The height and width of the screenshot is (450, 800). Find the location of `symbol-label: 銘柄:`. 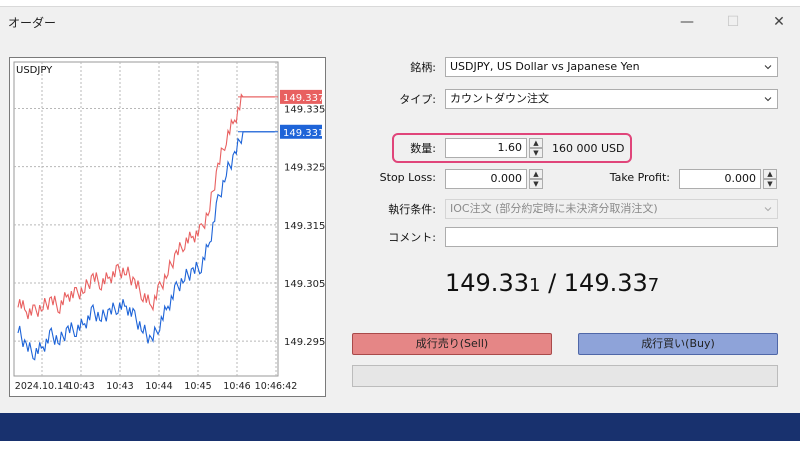

symbol-label: 銘柄: is located at coordinates (423, 67).